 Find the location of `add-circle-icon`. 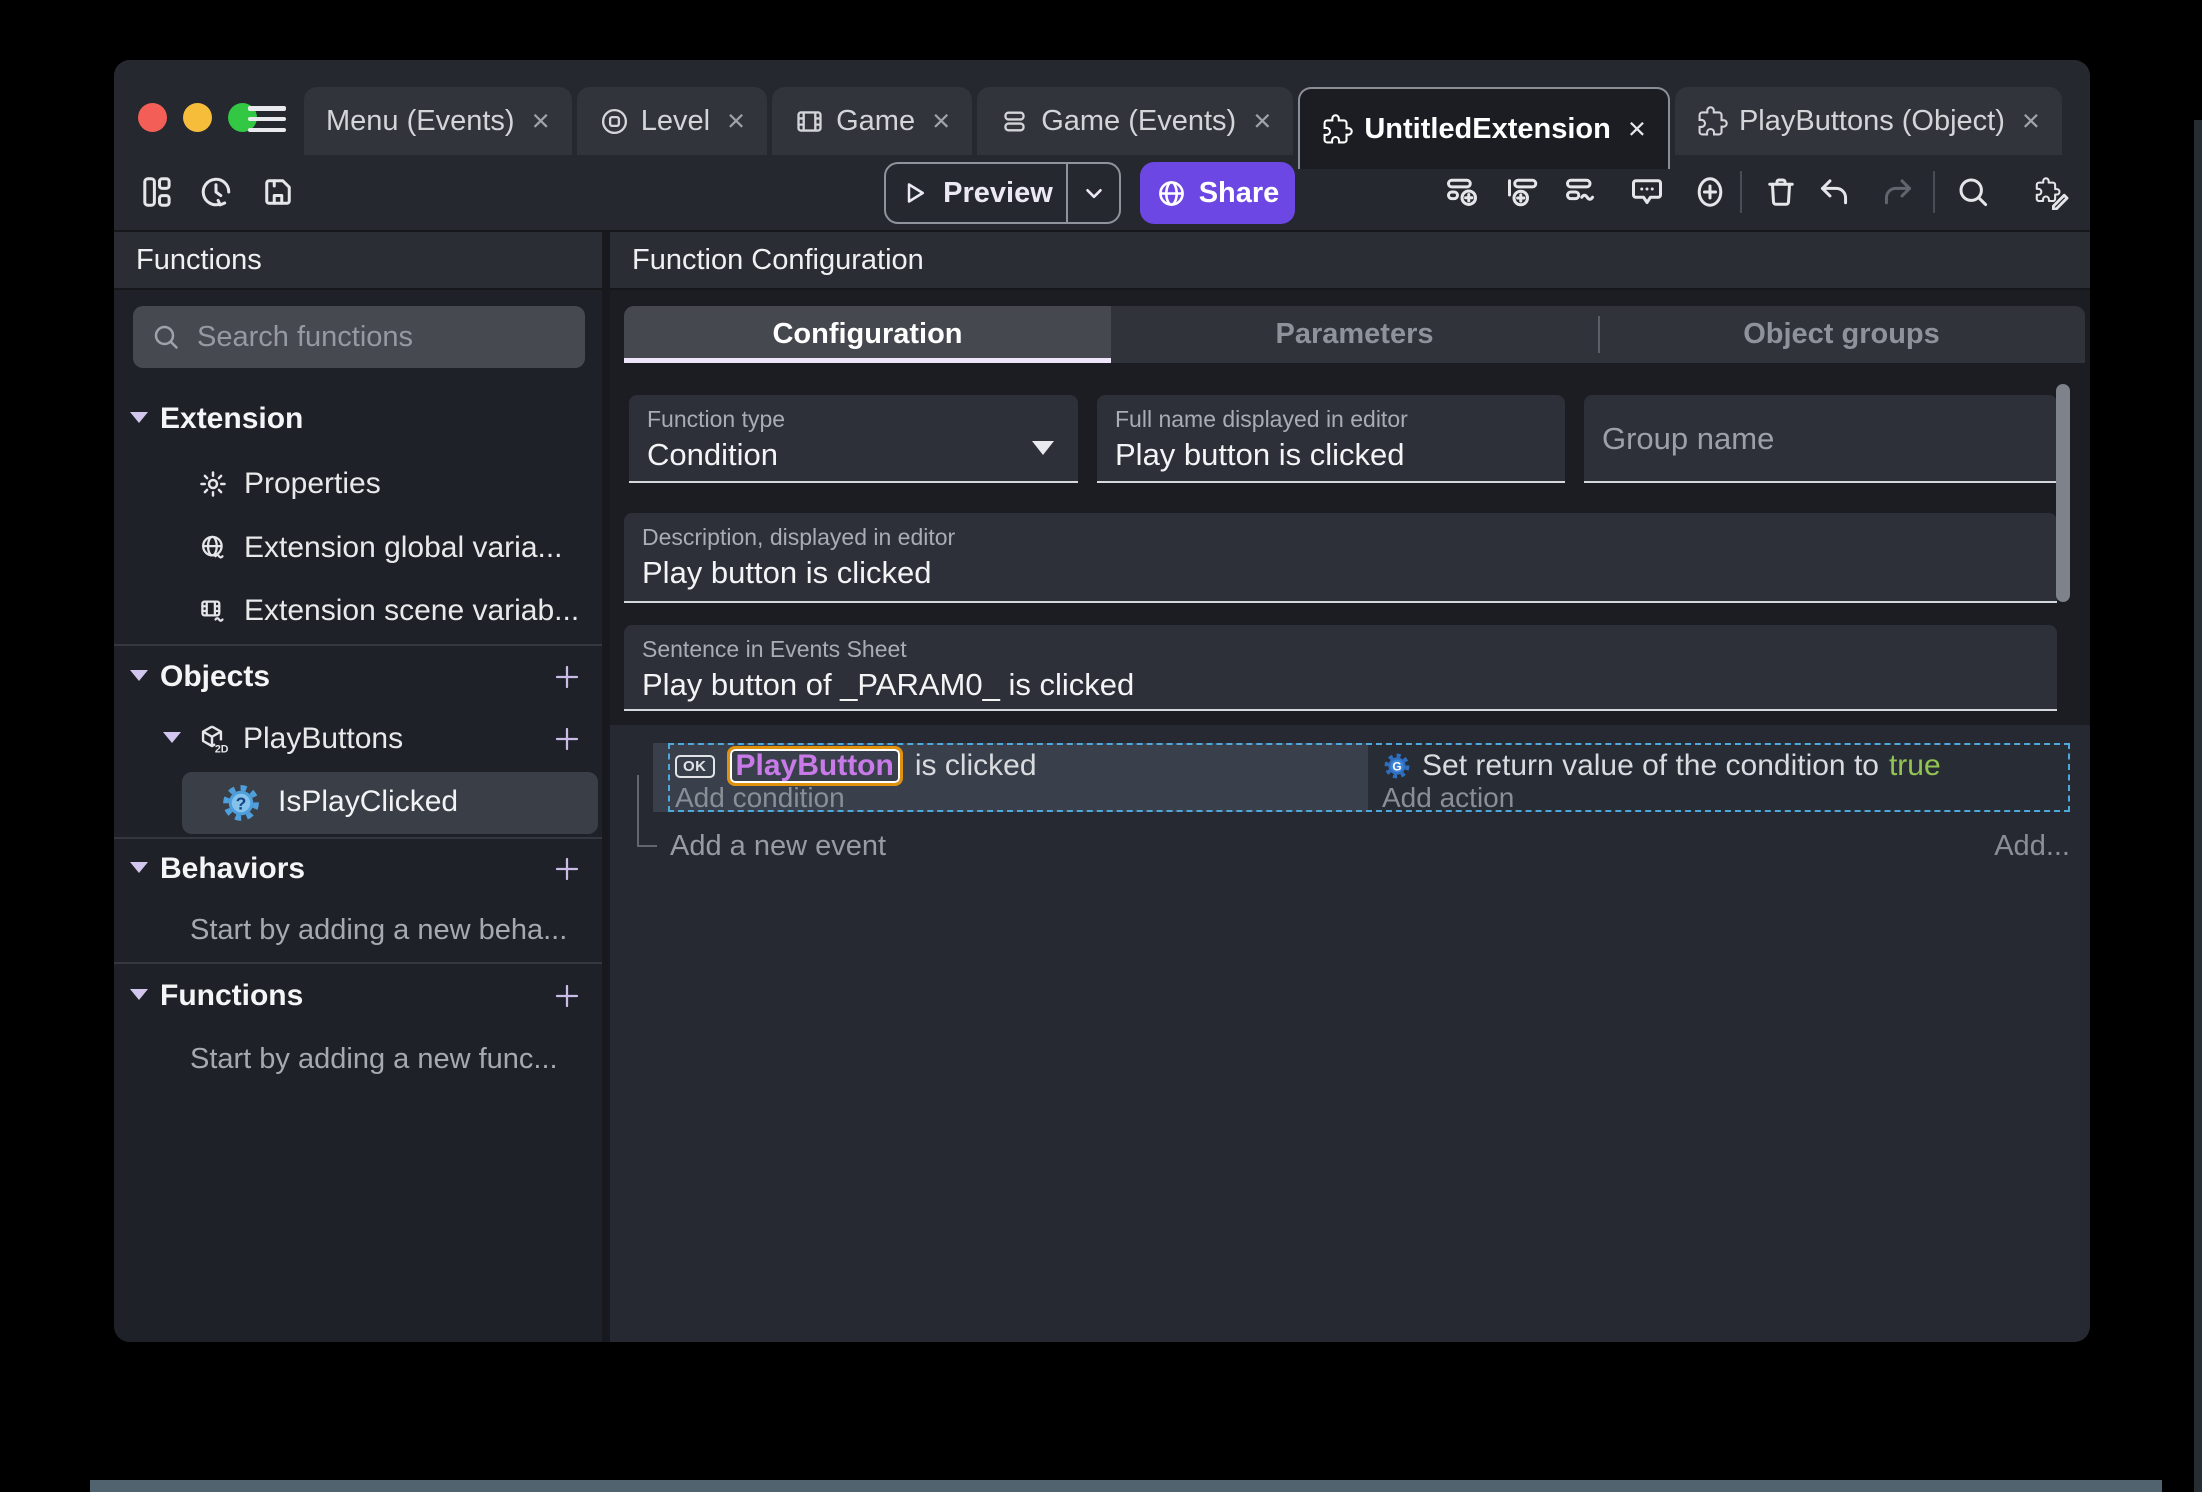

add-circle-icon is located at coordinates (1710, 192).